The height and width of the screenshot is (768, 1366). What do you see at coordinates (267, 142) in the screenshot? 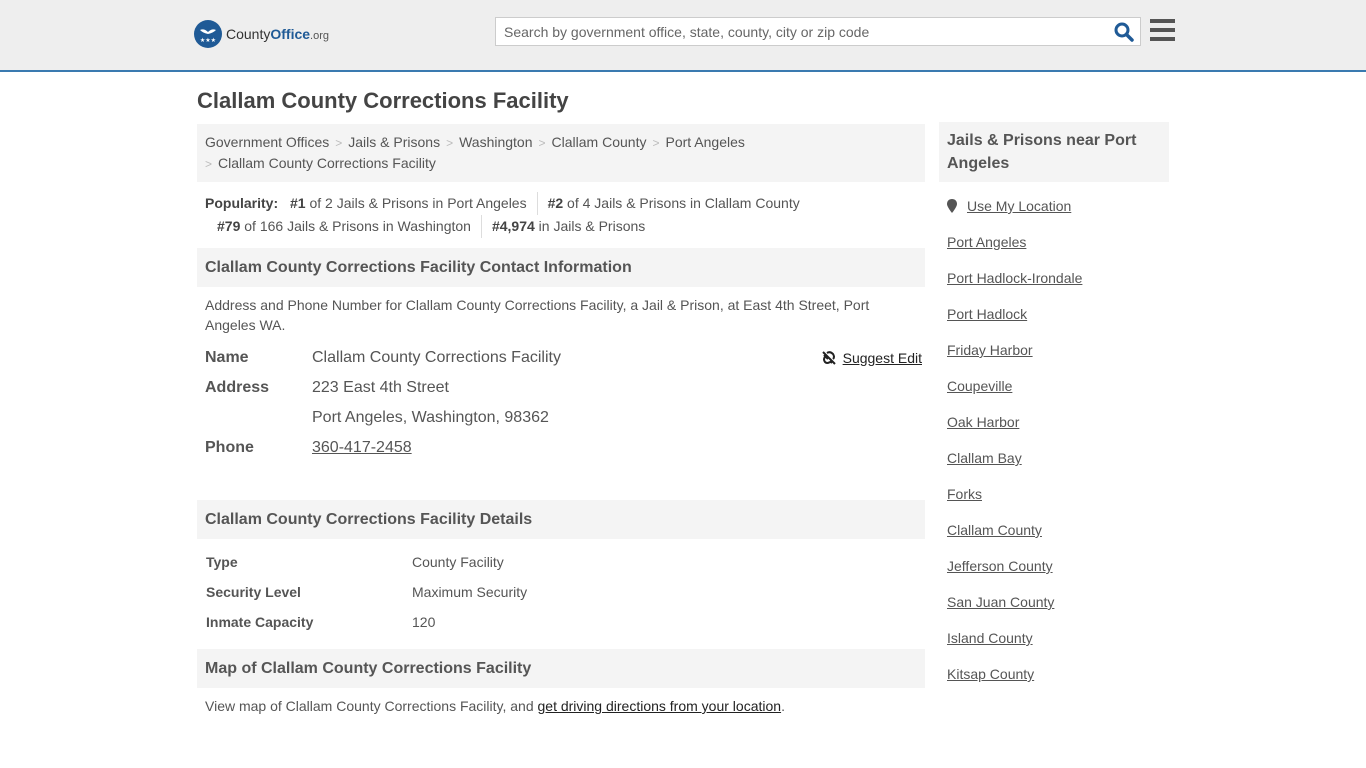
I see `breadcrumb-government-offices: Government Offices` at bounding box center [267, 142].